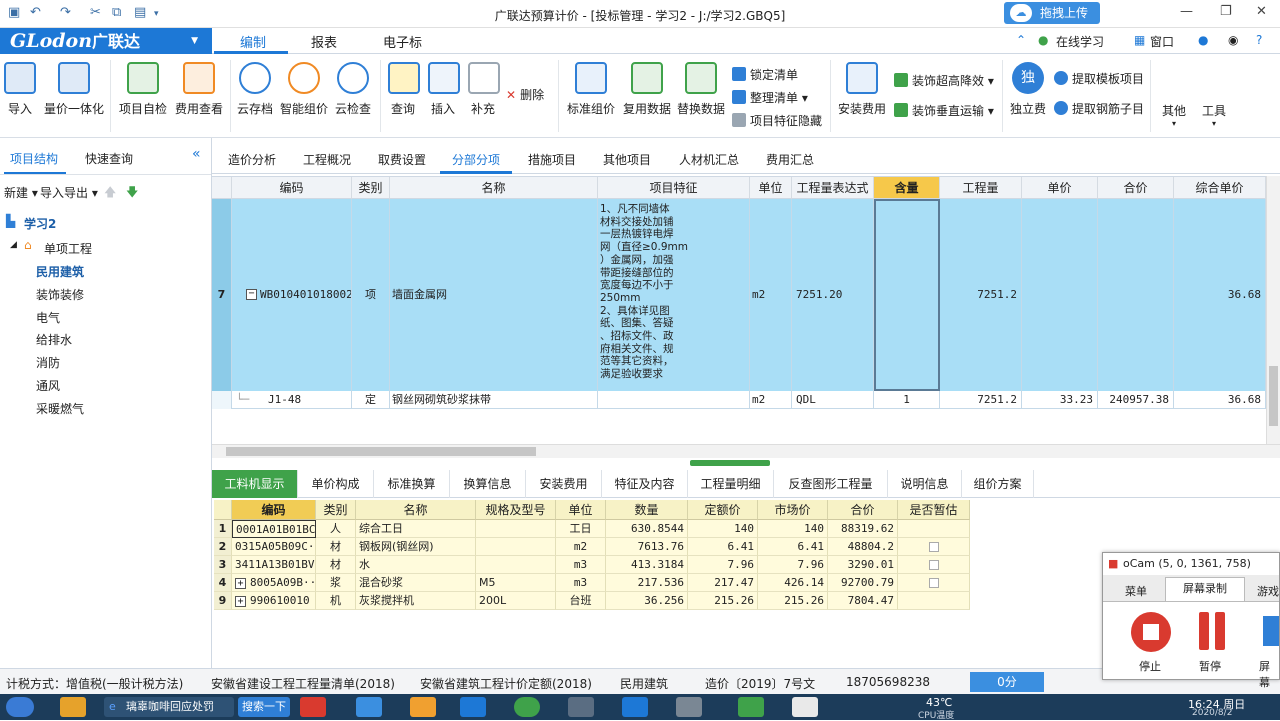 This screenshot has width=1280, height=721. What do you see at coordinates (336, 565) in the screenshot?
I see `resource-type: 材` at bounding box center [336, 565].